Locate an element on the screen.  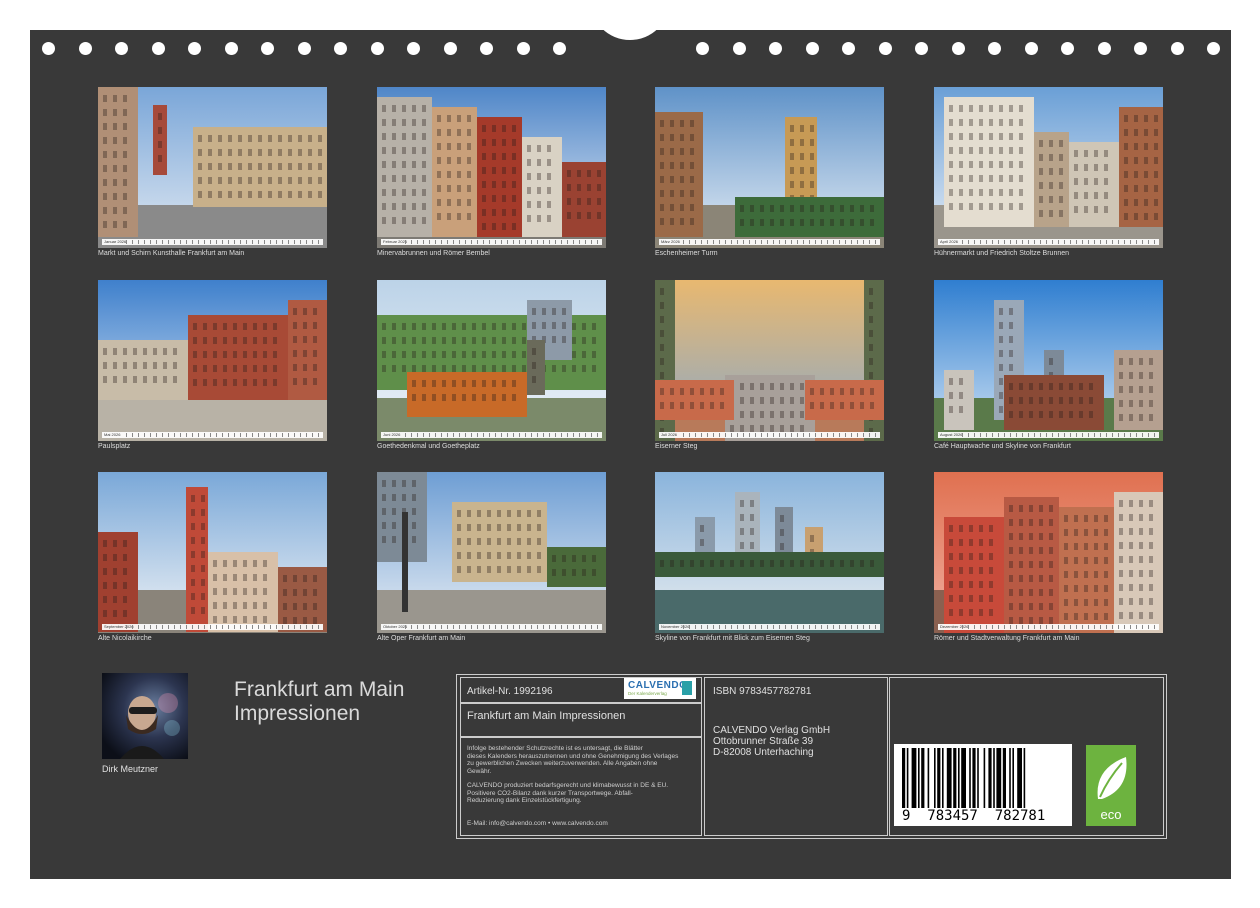
month-strip: Januar 2026 is located at coordinates (212, 242).